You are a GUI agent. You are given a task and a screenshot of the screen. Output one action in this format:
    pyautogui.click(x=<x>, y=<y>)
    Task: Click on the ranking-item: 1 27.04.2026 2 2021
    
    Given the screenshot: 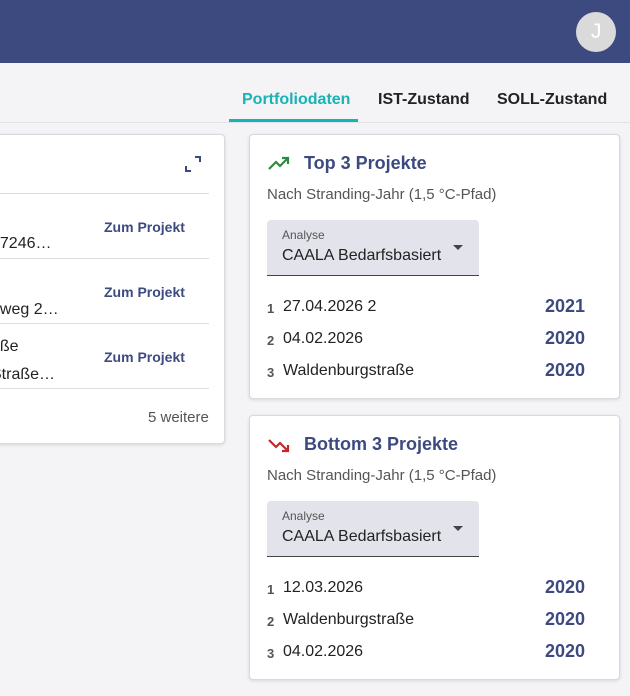 What is the action you would take?
    pyautogui.click(x=427, y=308)
    